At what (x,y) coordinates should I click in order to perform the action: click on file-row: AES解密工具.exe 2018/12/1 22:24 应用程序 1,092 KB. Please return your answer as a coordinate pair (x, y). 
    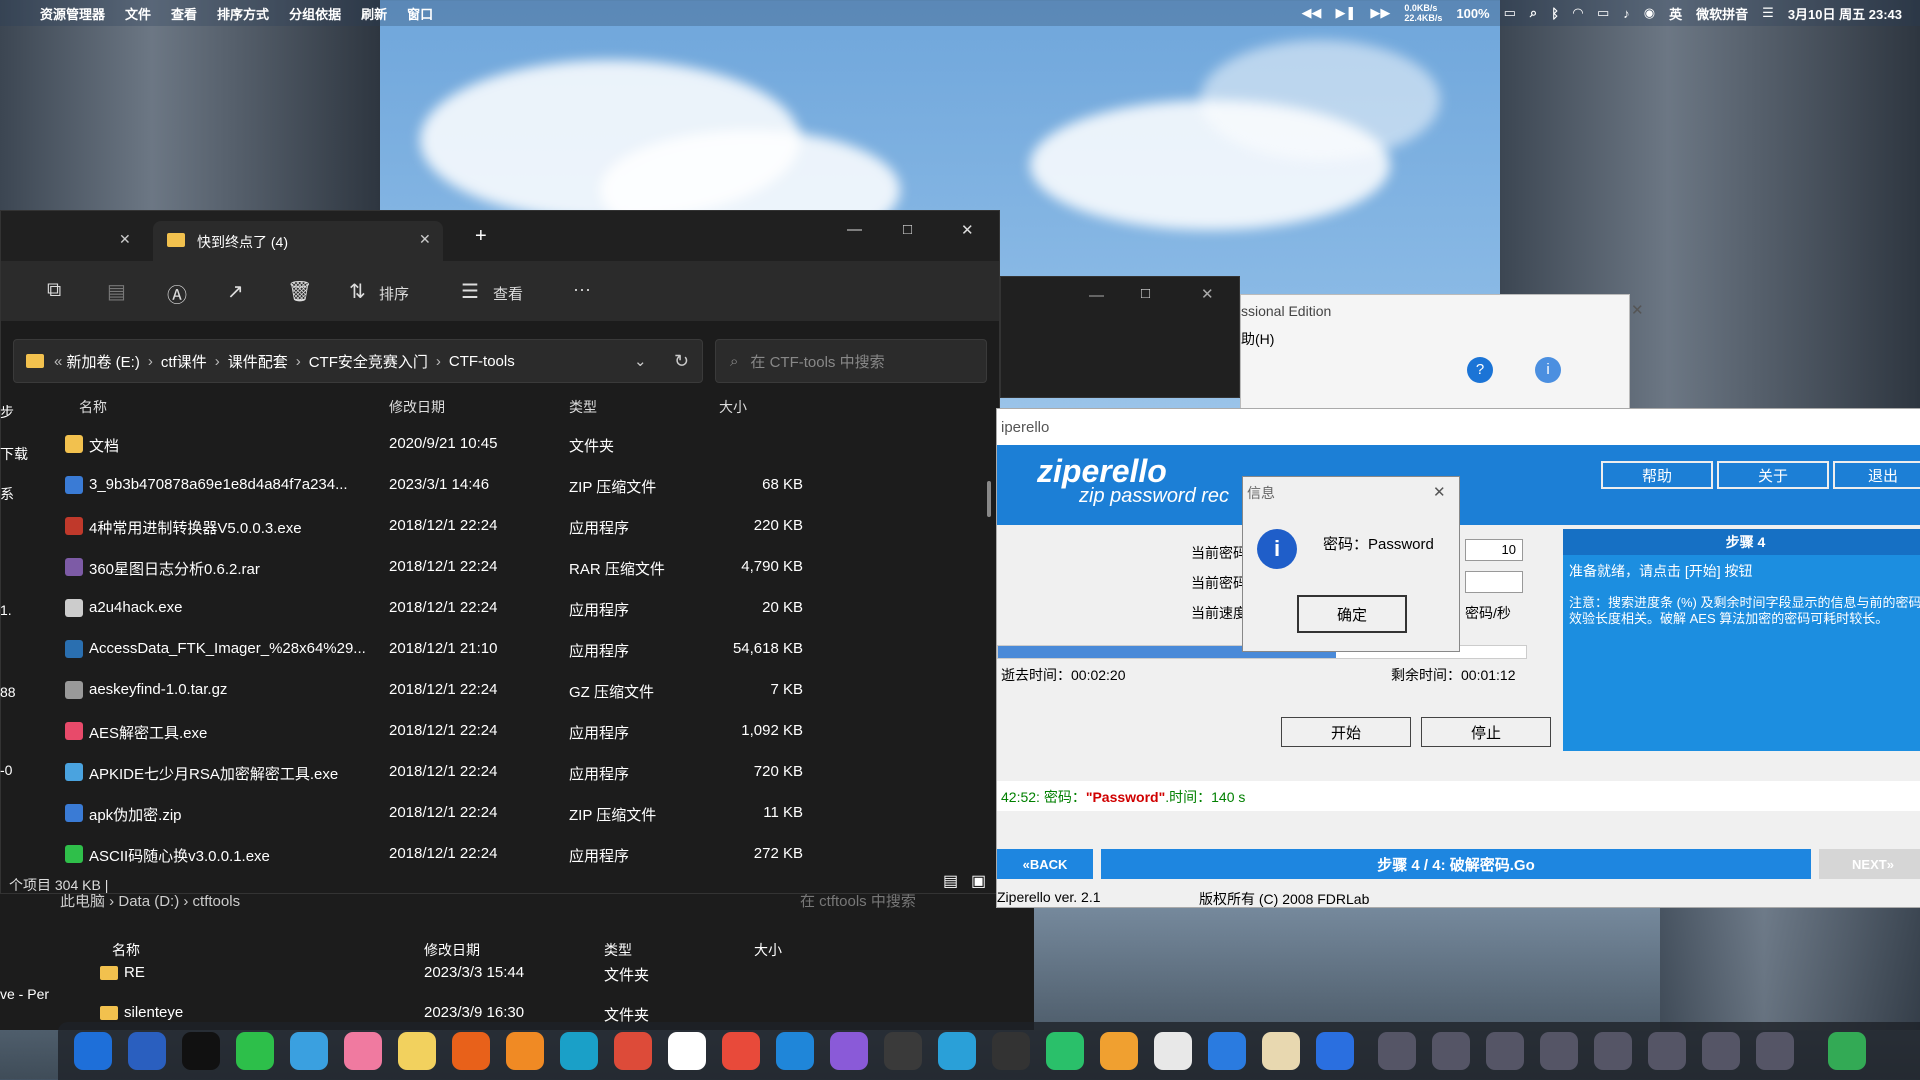
    Looking at the image, I should click on (441, 732).